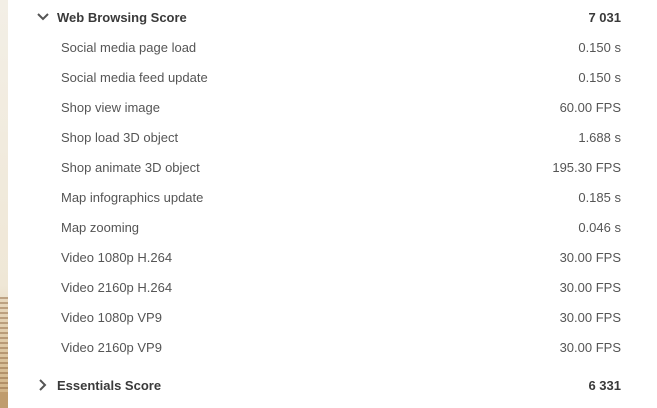 This screenshot has height=408, width=657. I want to click on item-label: Video 1080p VP9, so click(111, 317).